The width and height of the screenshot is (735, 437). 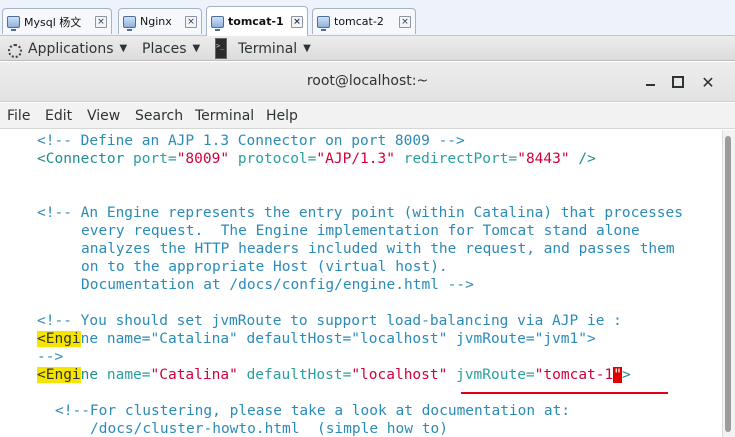 I want to click on tab-tomcat-1: tomcat-1 ×, so click(x=257, y=21).